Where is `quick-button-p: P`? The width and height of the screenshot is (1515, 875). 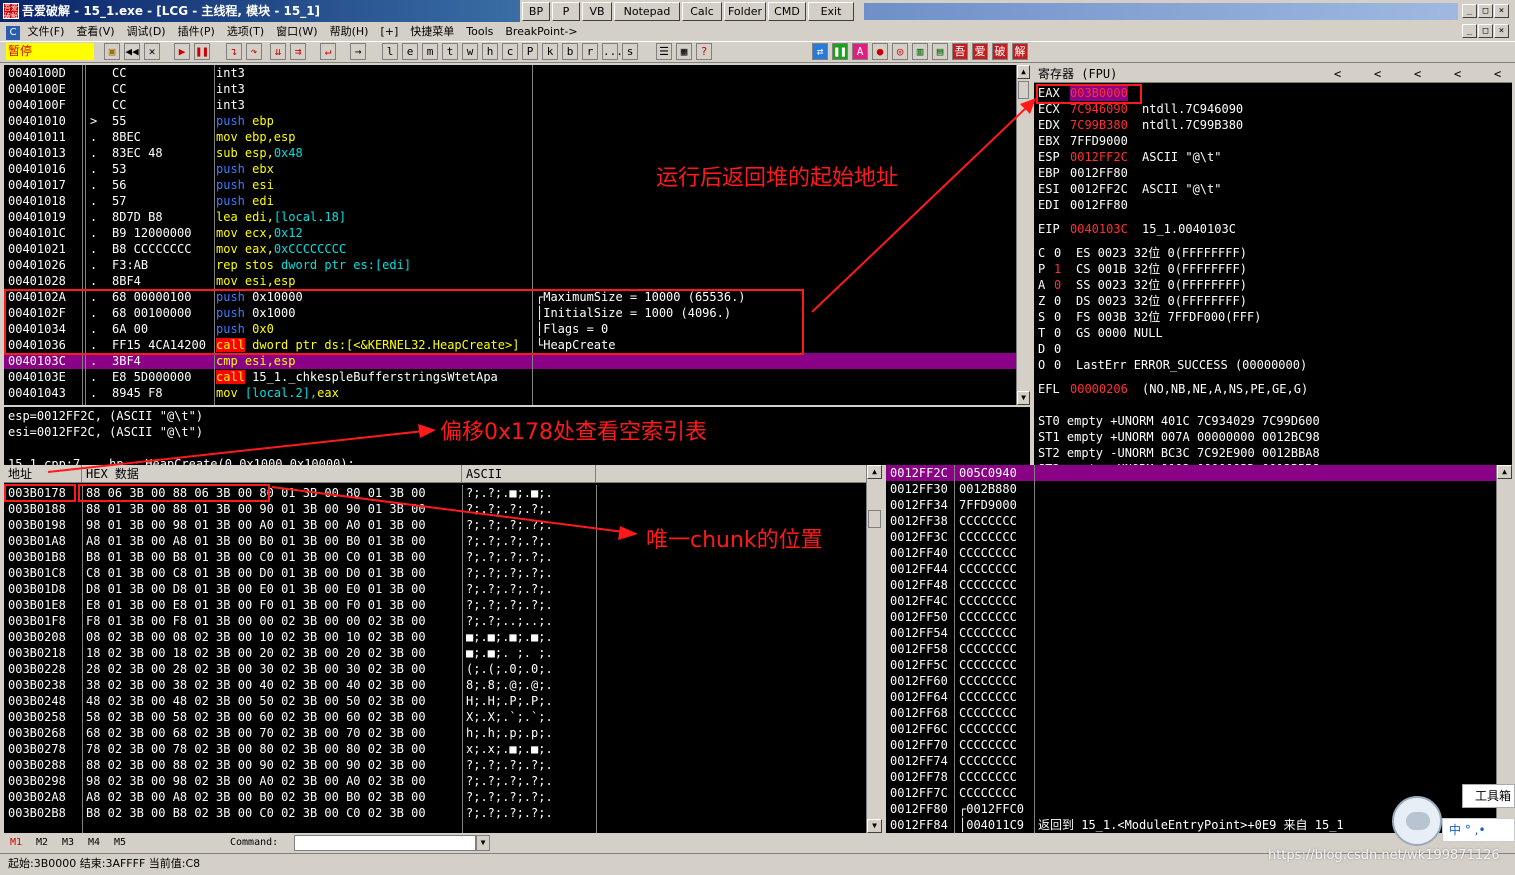
quick-button-p: P is located at coordinates (566, 11).